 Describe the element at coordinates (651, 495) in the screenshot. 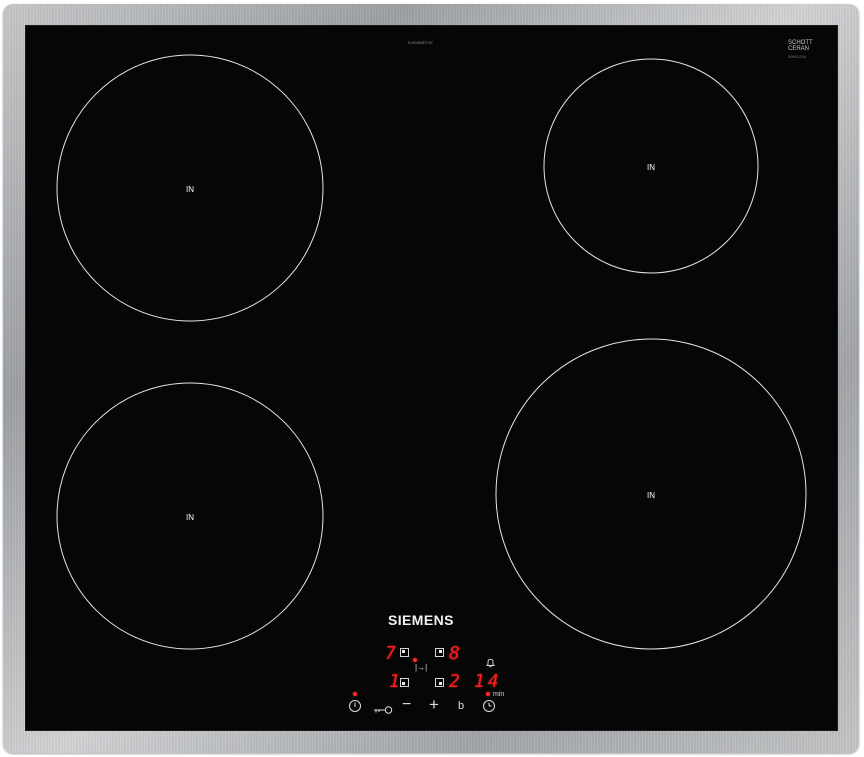

I see `front-right-zone-label: IN` at that location.